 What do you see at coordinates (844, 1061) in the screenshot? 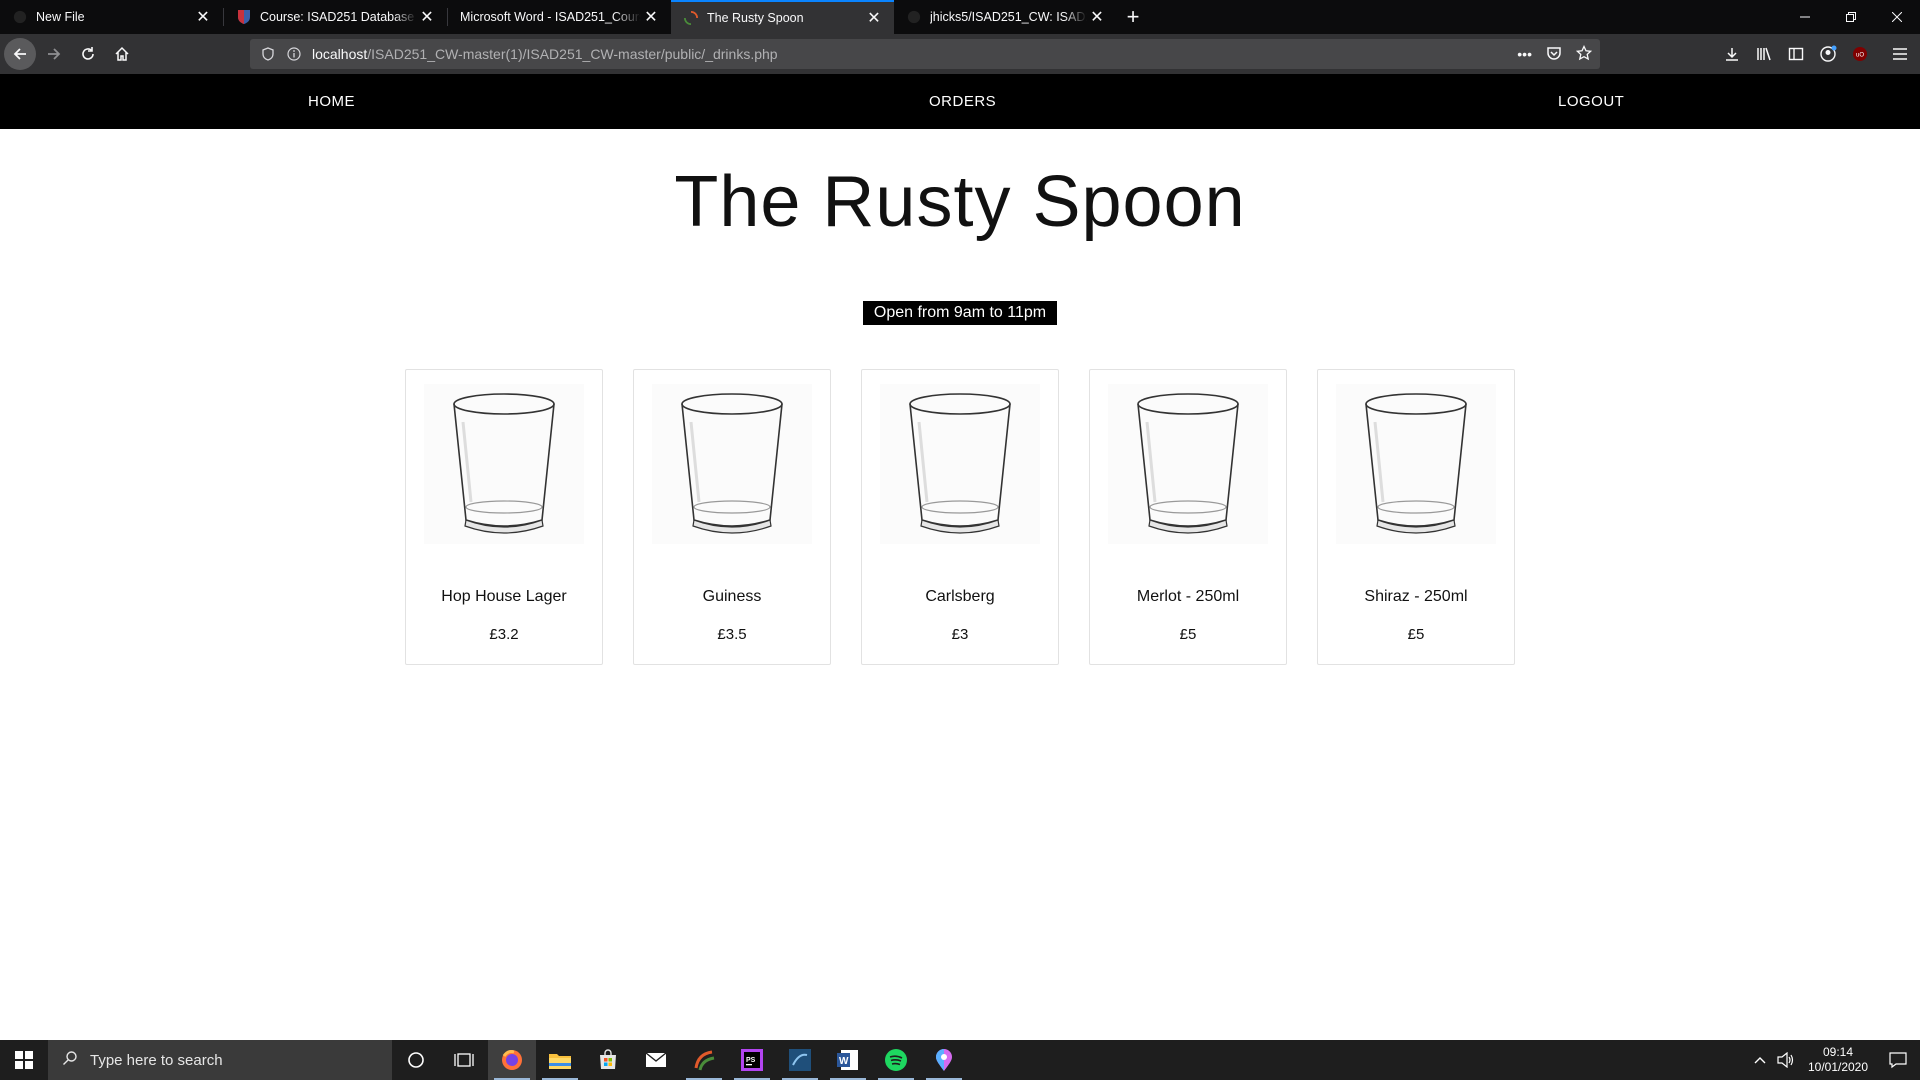
I see `svg-text: W` at bounding box center [844, 1061].